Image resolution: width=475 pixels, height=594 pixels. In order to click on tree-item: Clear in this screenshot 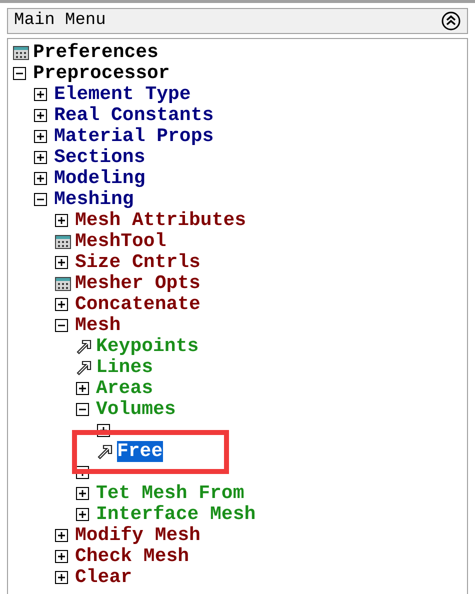, I will do `click(103, 577)`.